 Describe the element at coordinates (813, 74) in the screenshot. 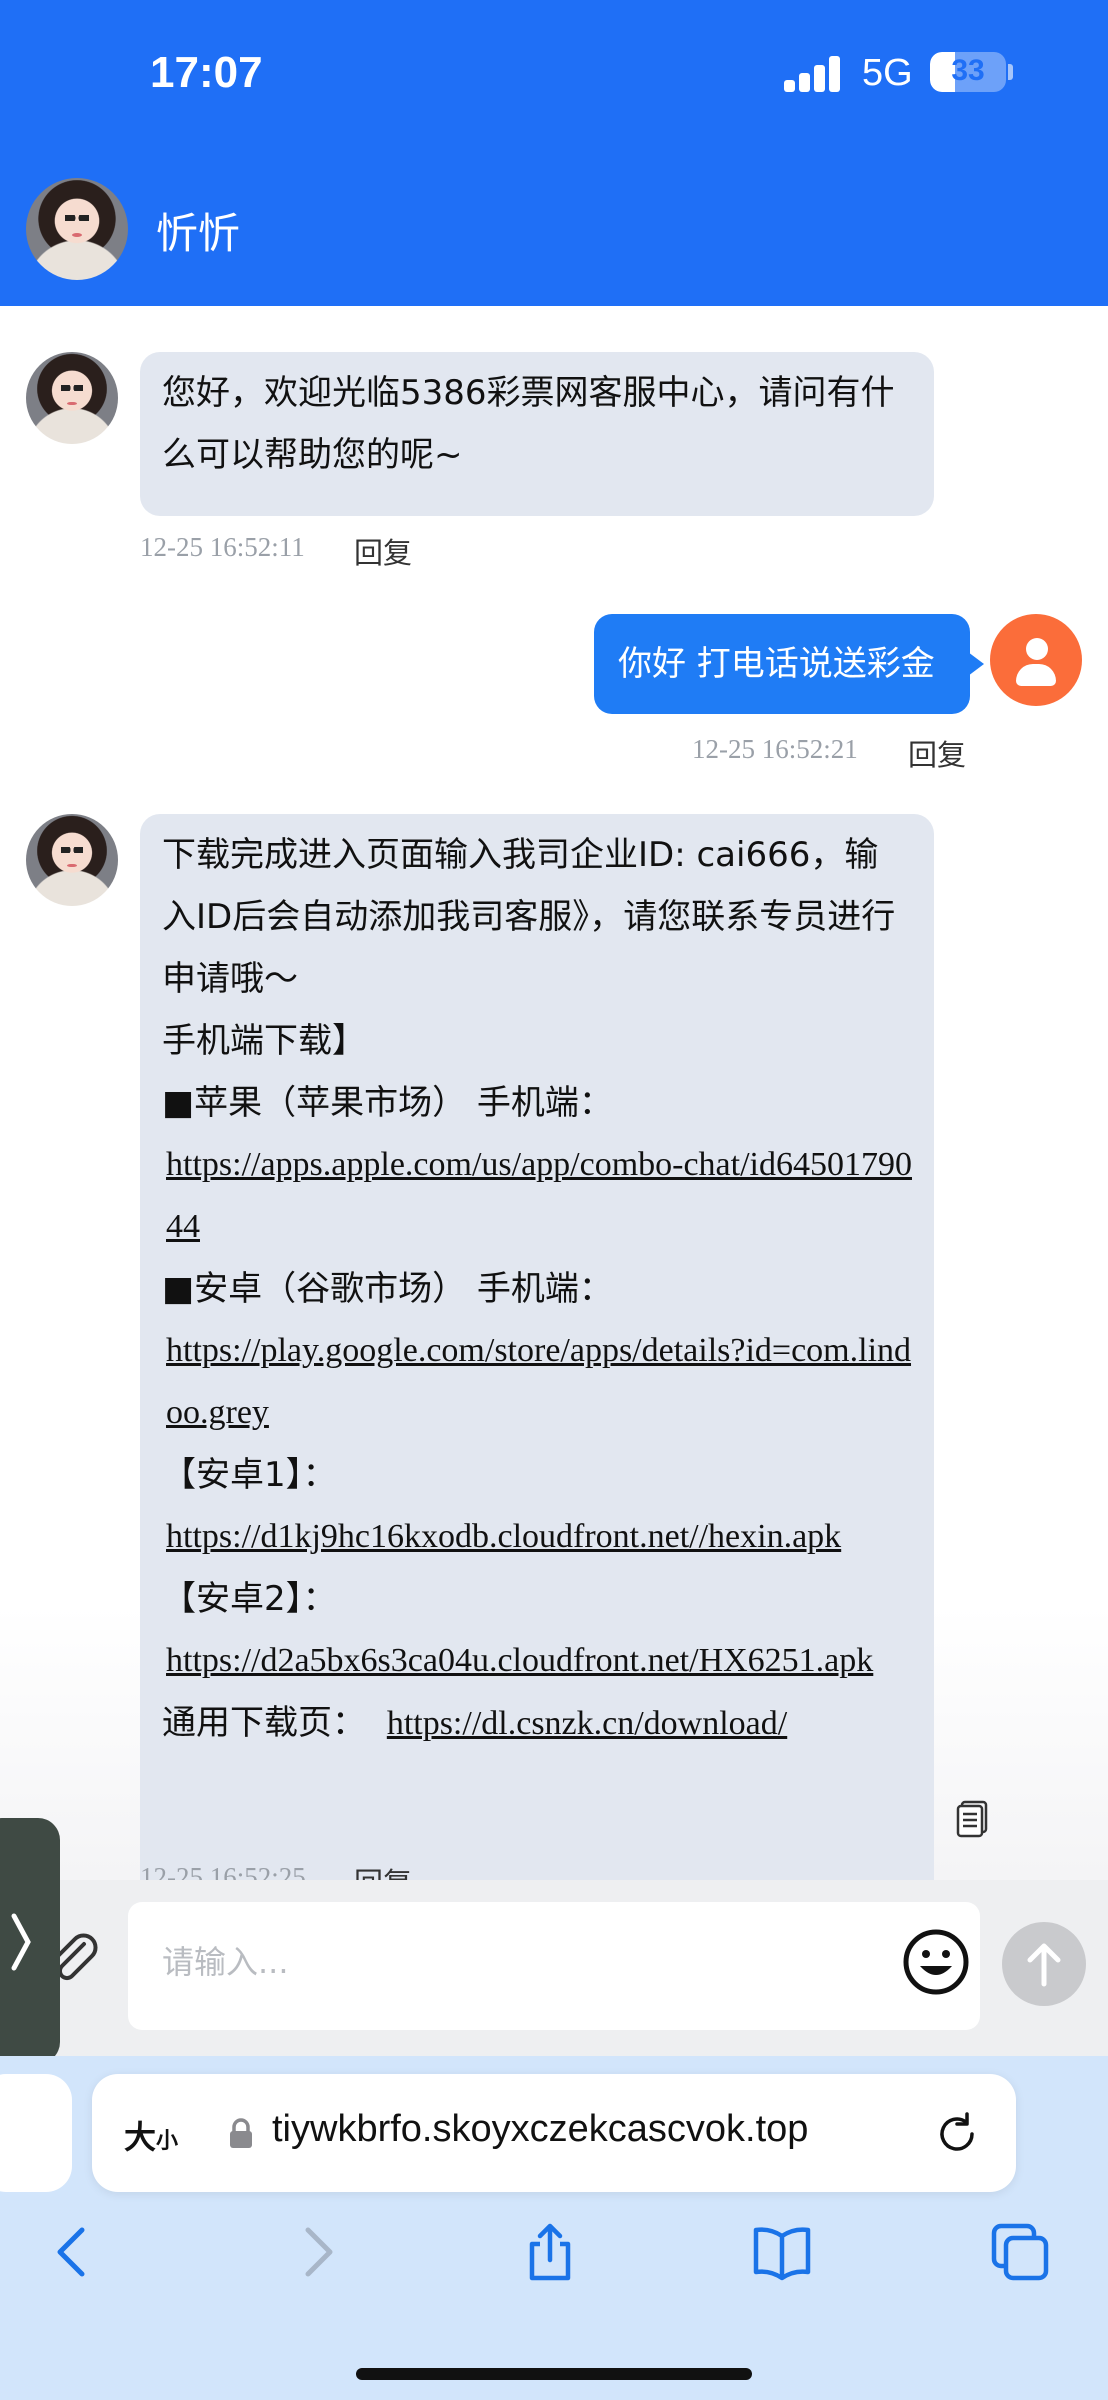

I see `signal-icon` at that location.